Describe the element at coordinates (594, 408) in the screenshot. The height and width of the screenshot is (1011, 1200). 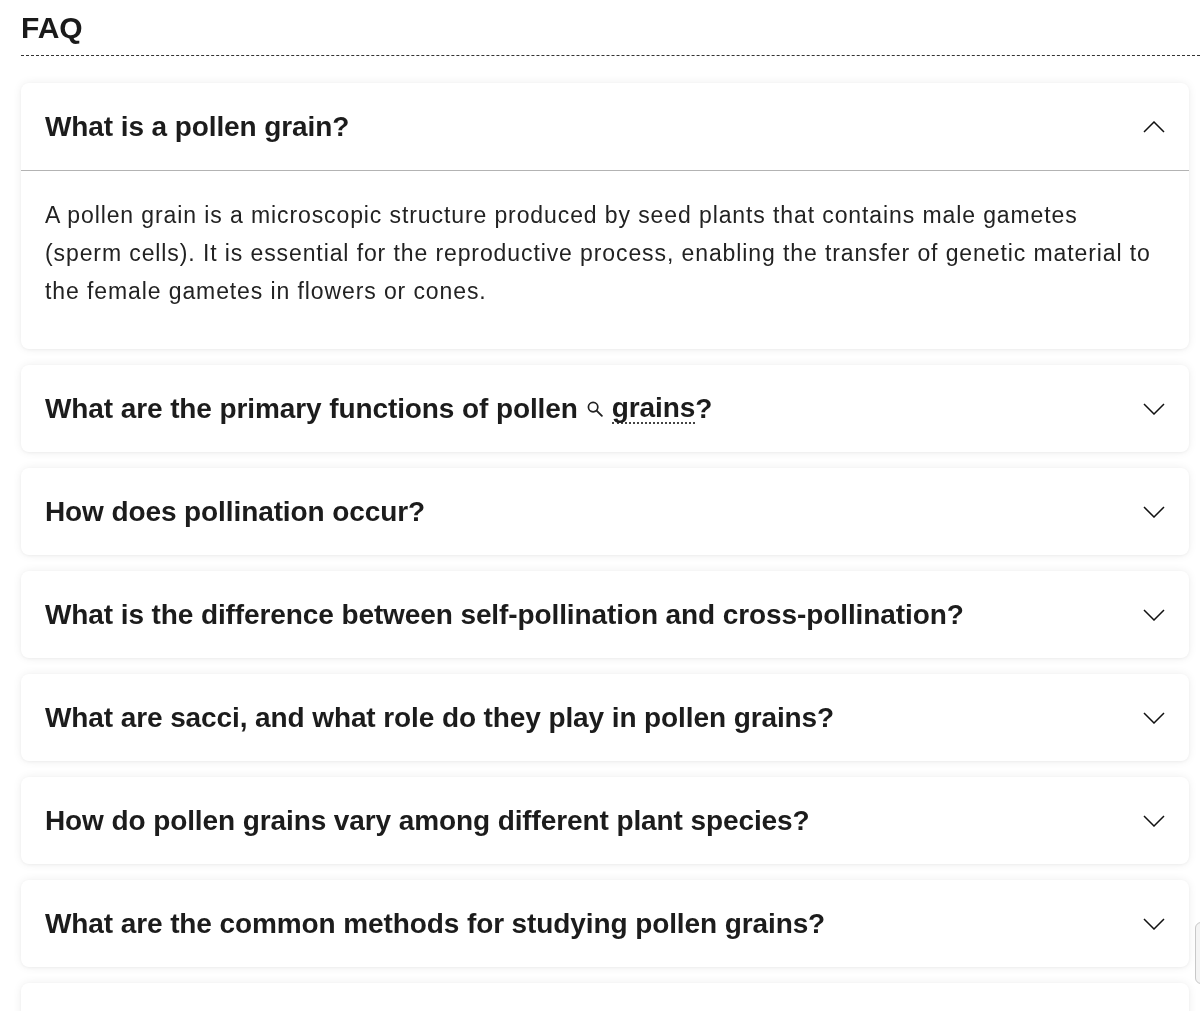
I see `search-icon` at that location.